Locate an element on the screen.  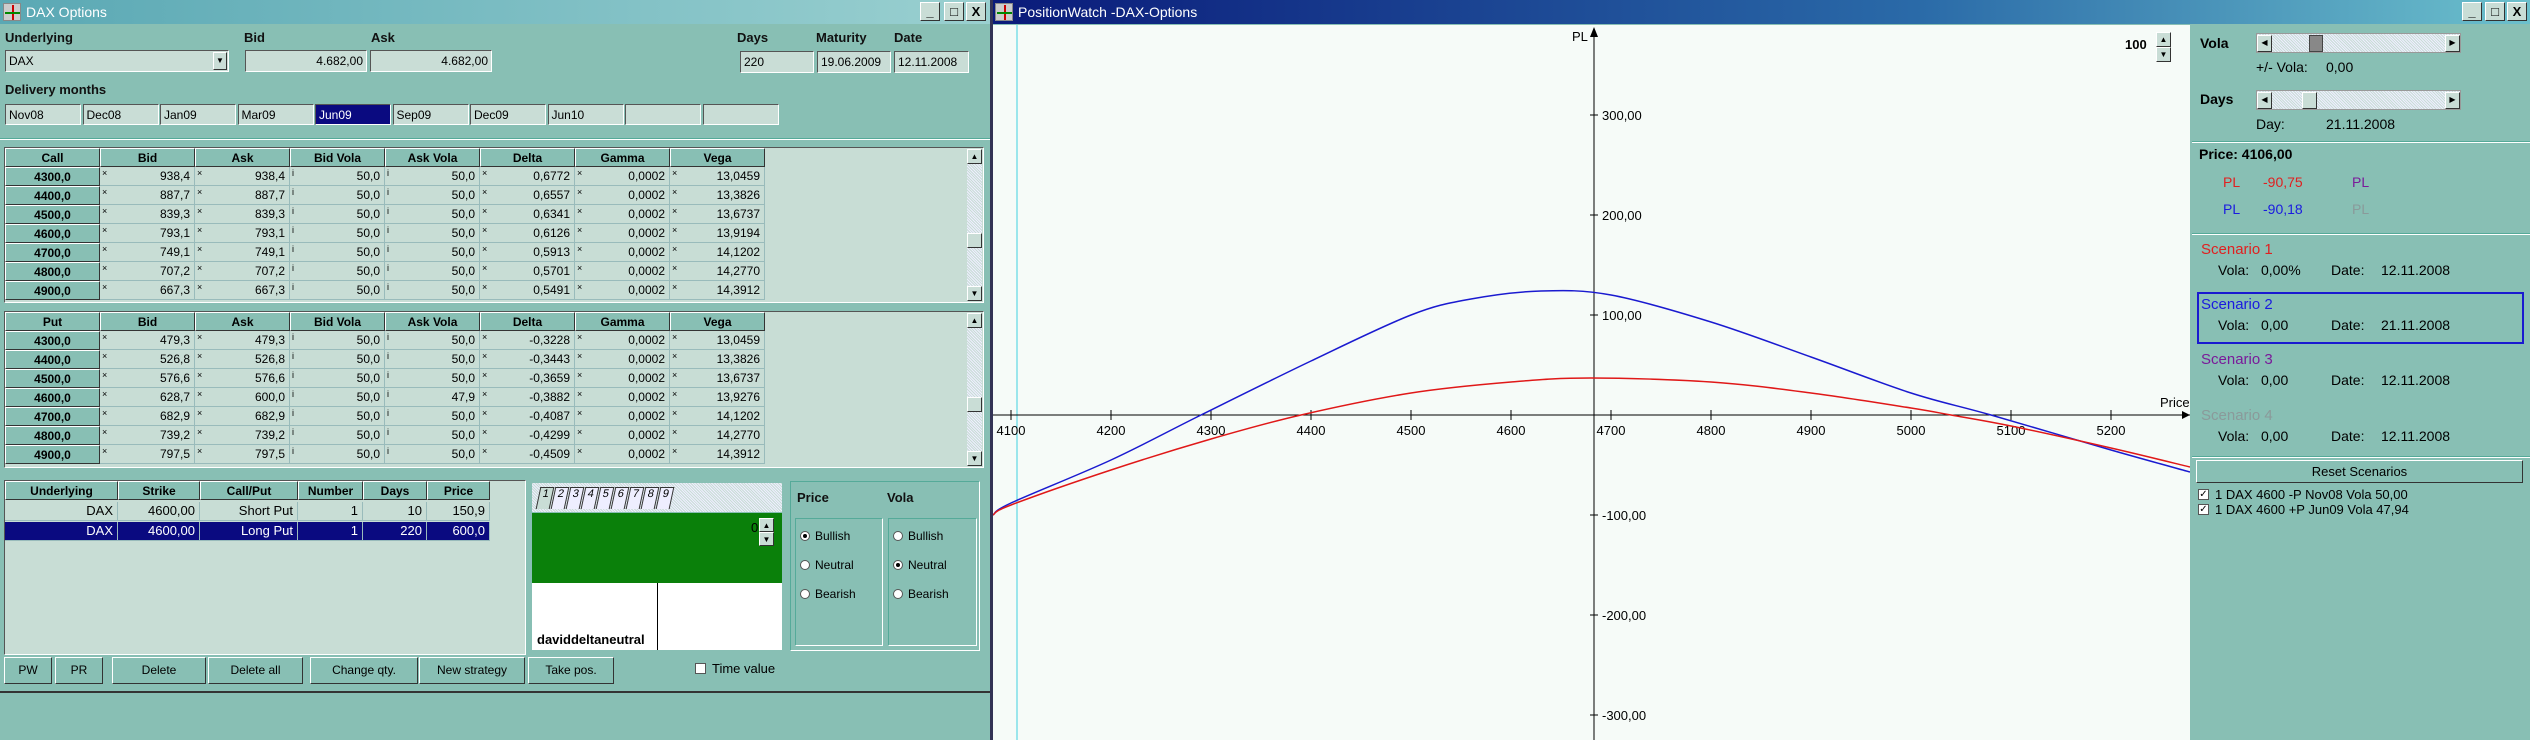
spin-down-icon: ▼ is located at coordinates (766, 539).